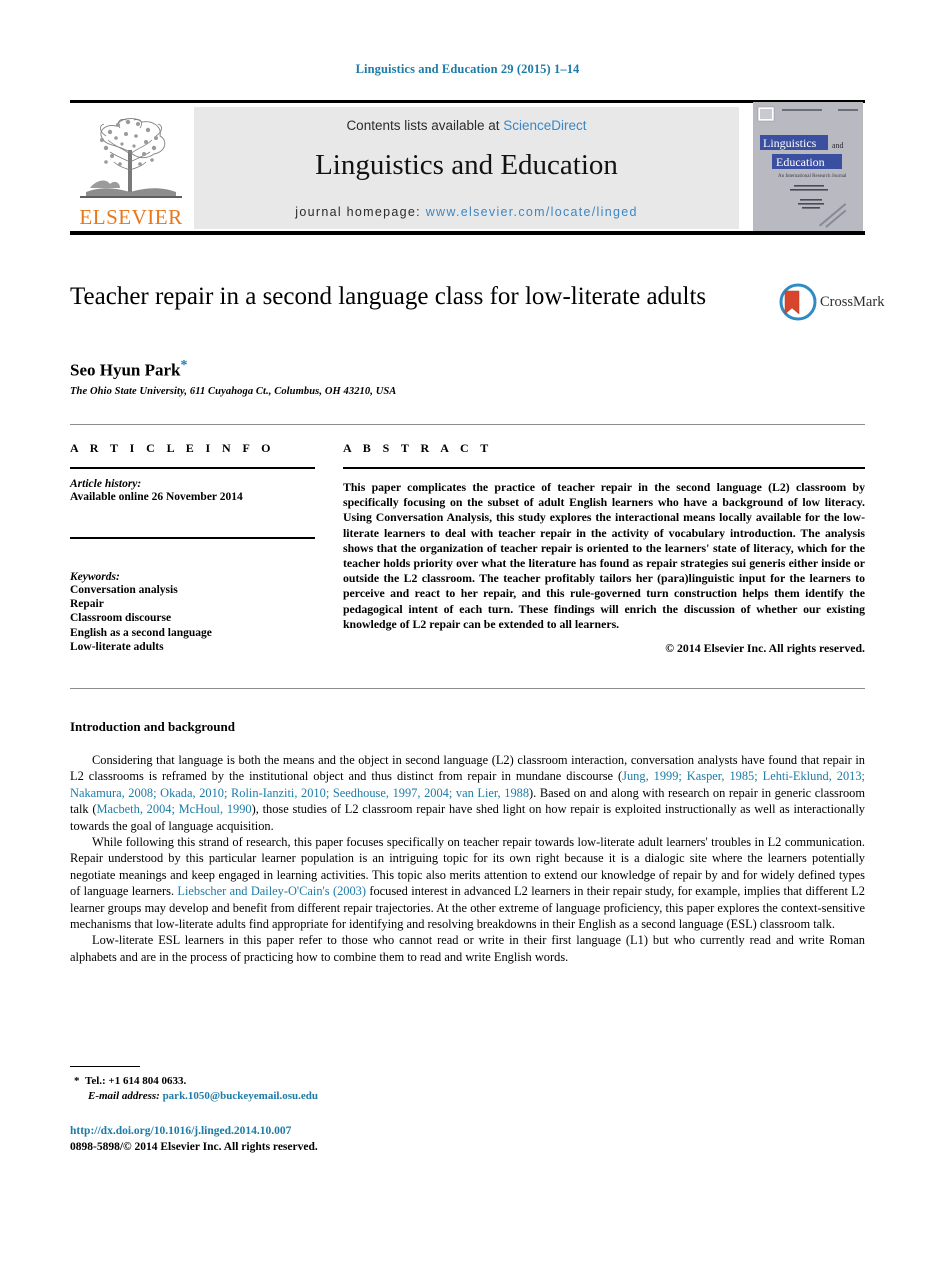  I want to click on masthead-top-rule, so click(467, 101).